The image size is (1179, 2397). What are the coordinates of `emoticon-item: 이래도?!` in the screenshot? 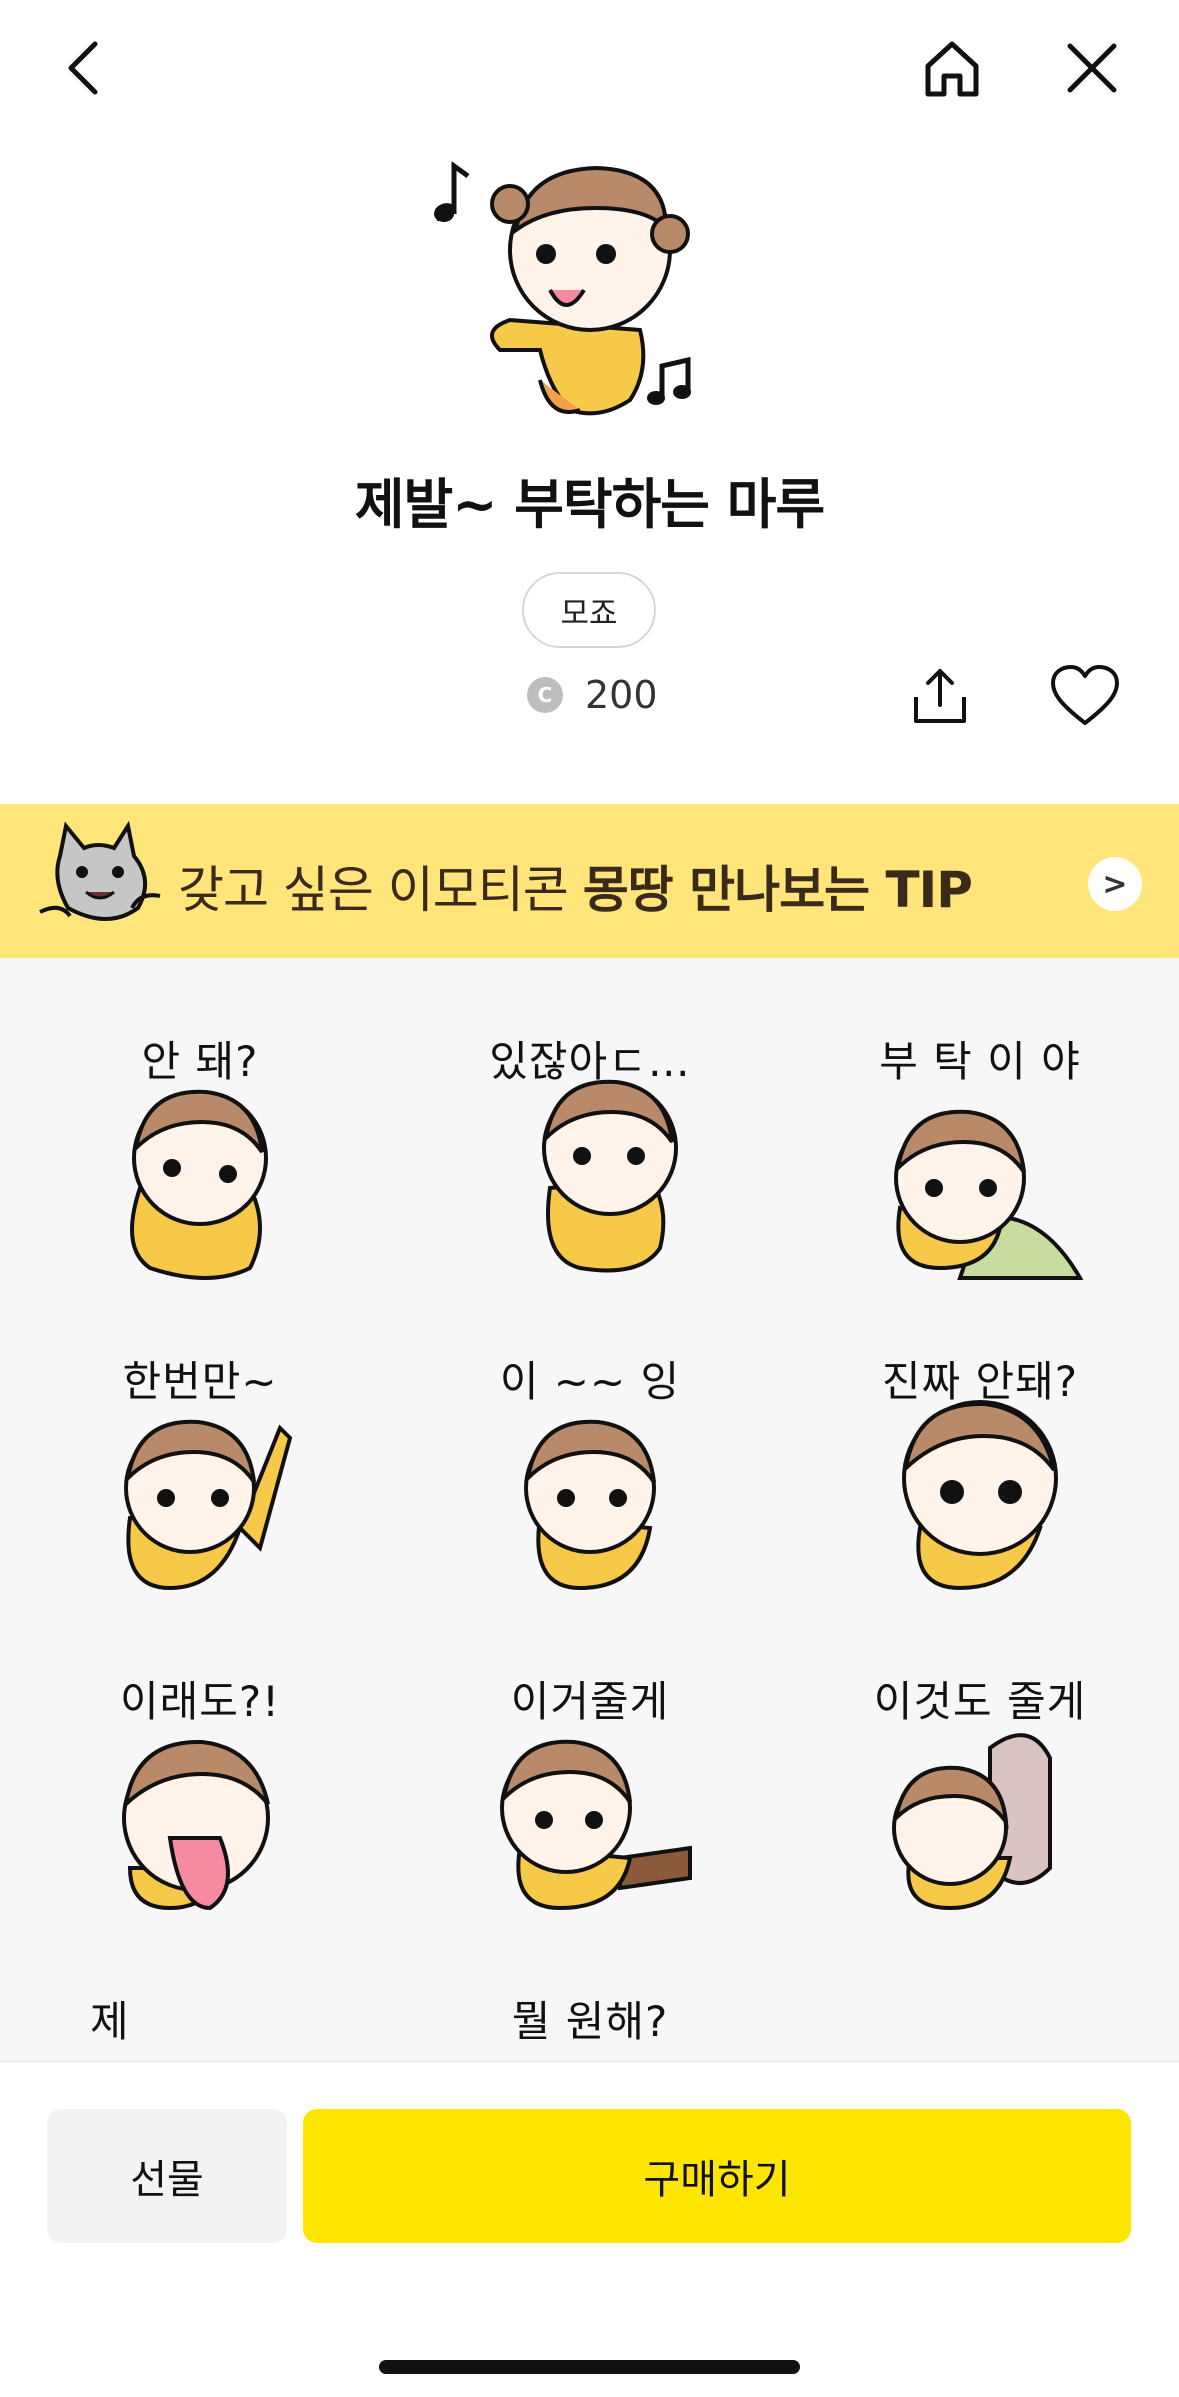 It's located at (200, 1798).